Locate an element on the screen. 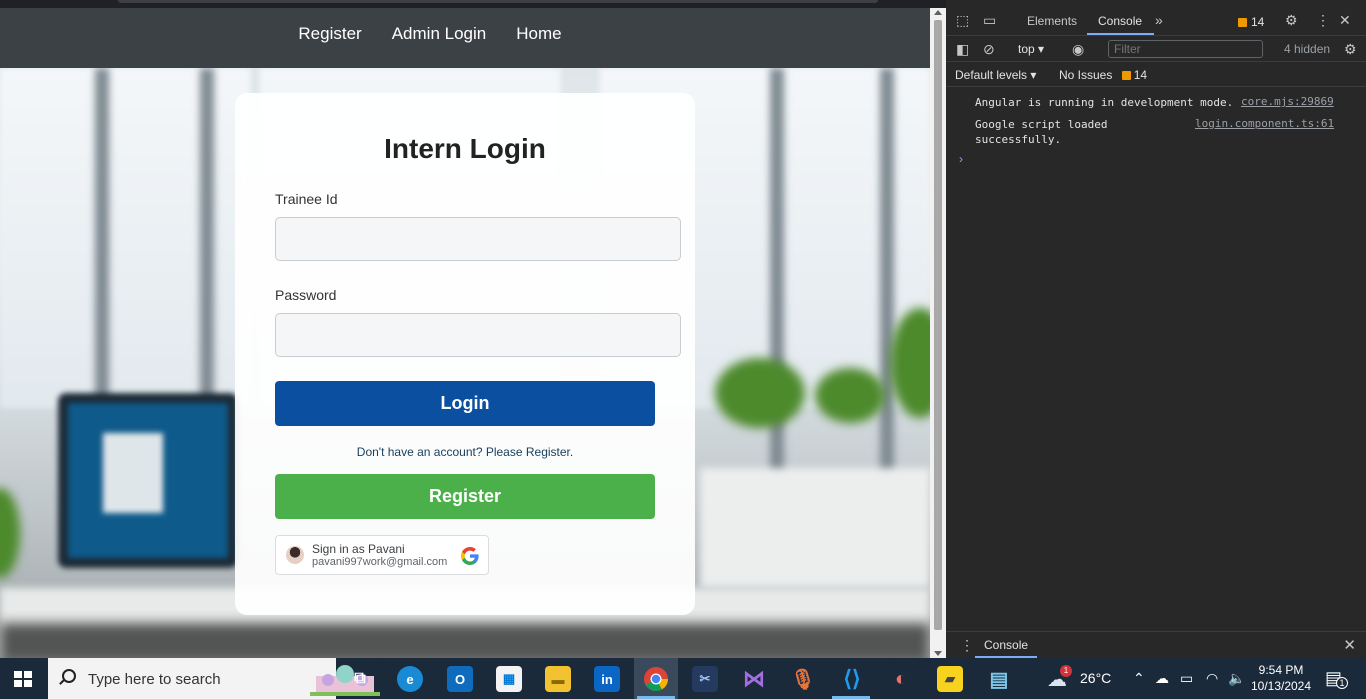 This screenshot has width=1366, height=699. browser-top-strip is located at coordinates (473, 4).